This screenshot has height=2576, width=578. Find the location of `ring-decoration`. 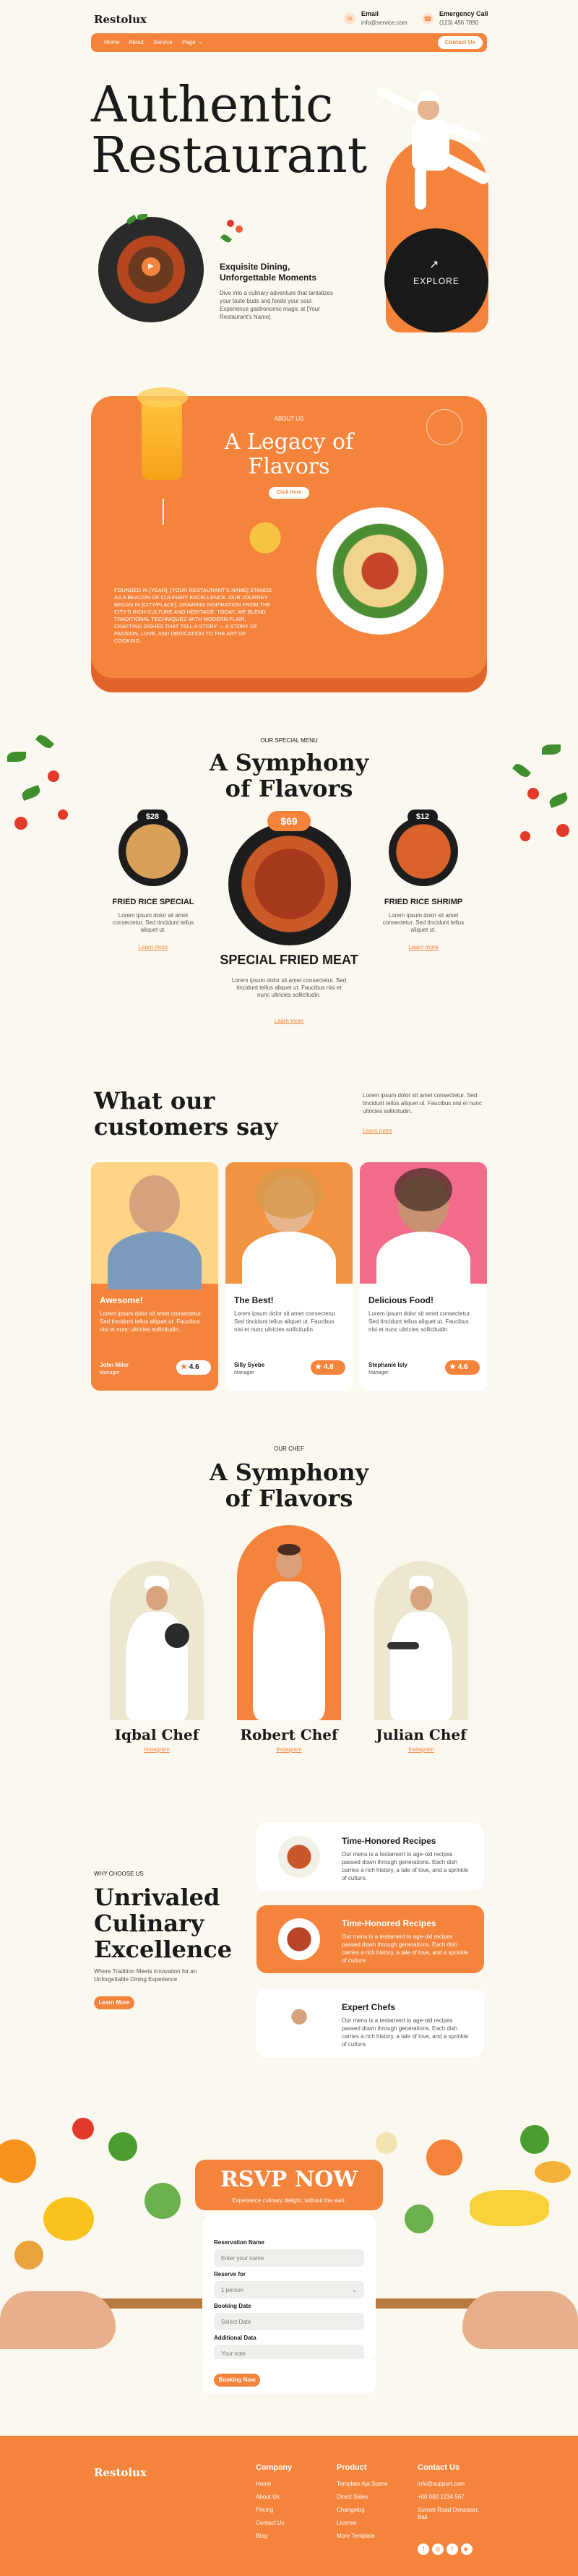

ring-decoration is located at coordinates (444, 427).